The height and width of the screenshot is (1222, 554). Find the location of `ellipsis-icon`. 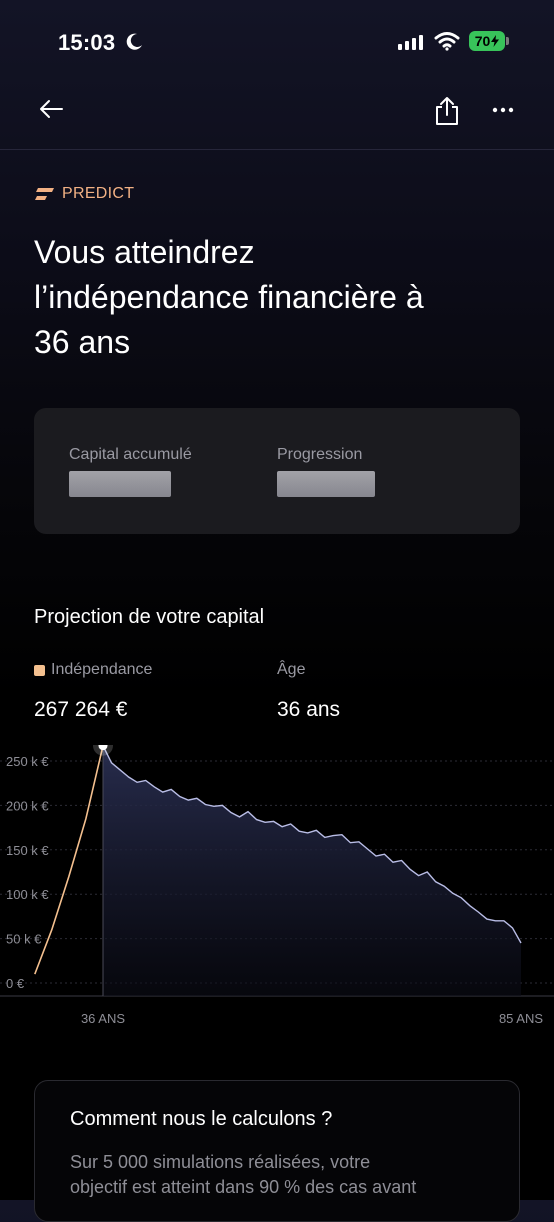

ellipsis-icon is located at coordinates (503, 110).